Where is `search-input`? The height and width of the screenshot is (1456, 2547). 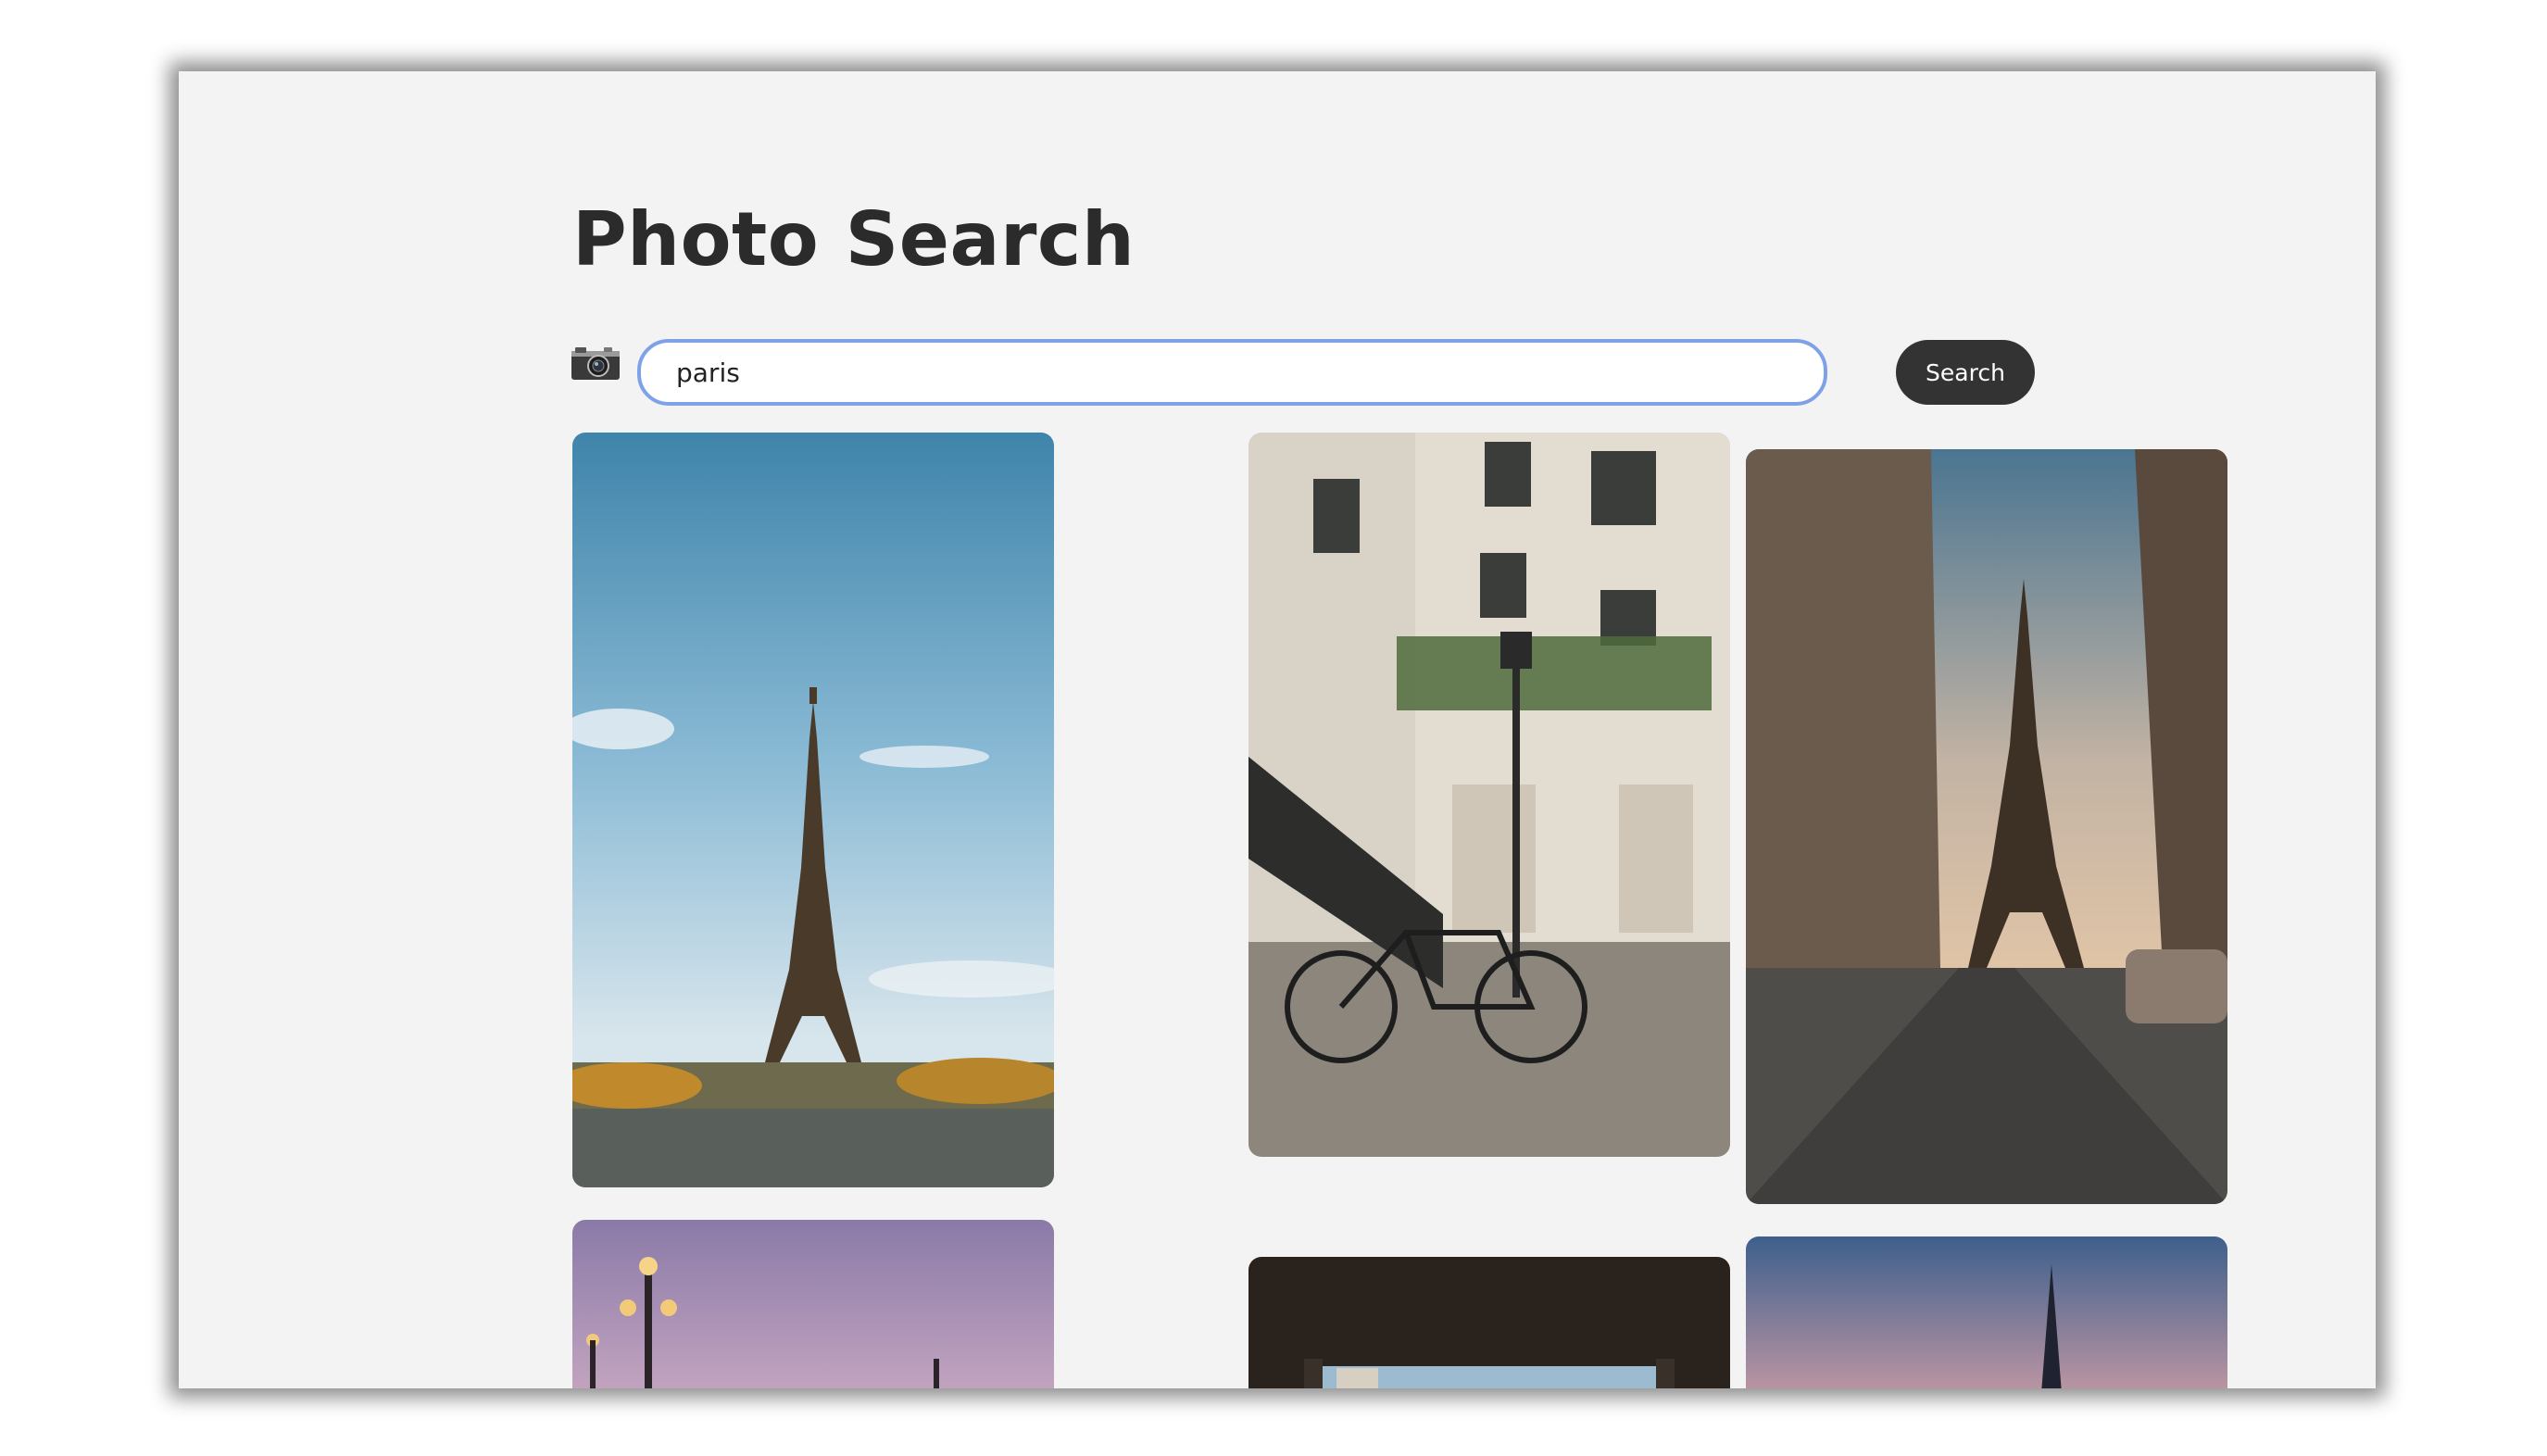
search-input is located at coordinates (1232, 372).